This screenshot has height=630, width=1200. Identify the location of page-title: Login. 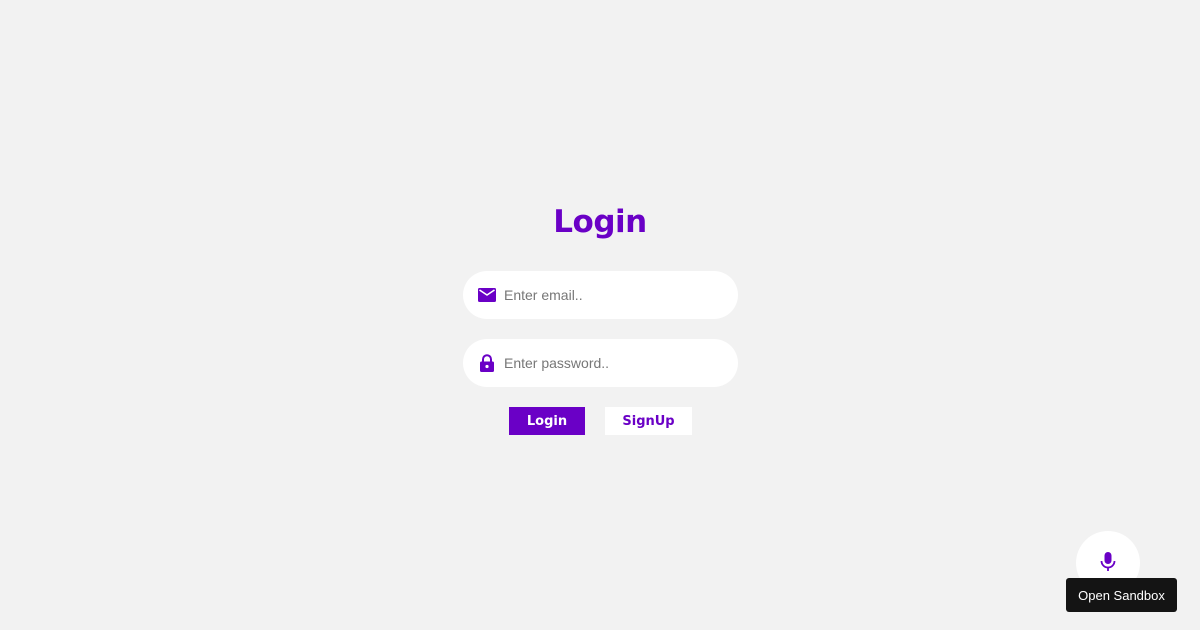
(600, 222).